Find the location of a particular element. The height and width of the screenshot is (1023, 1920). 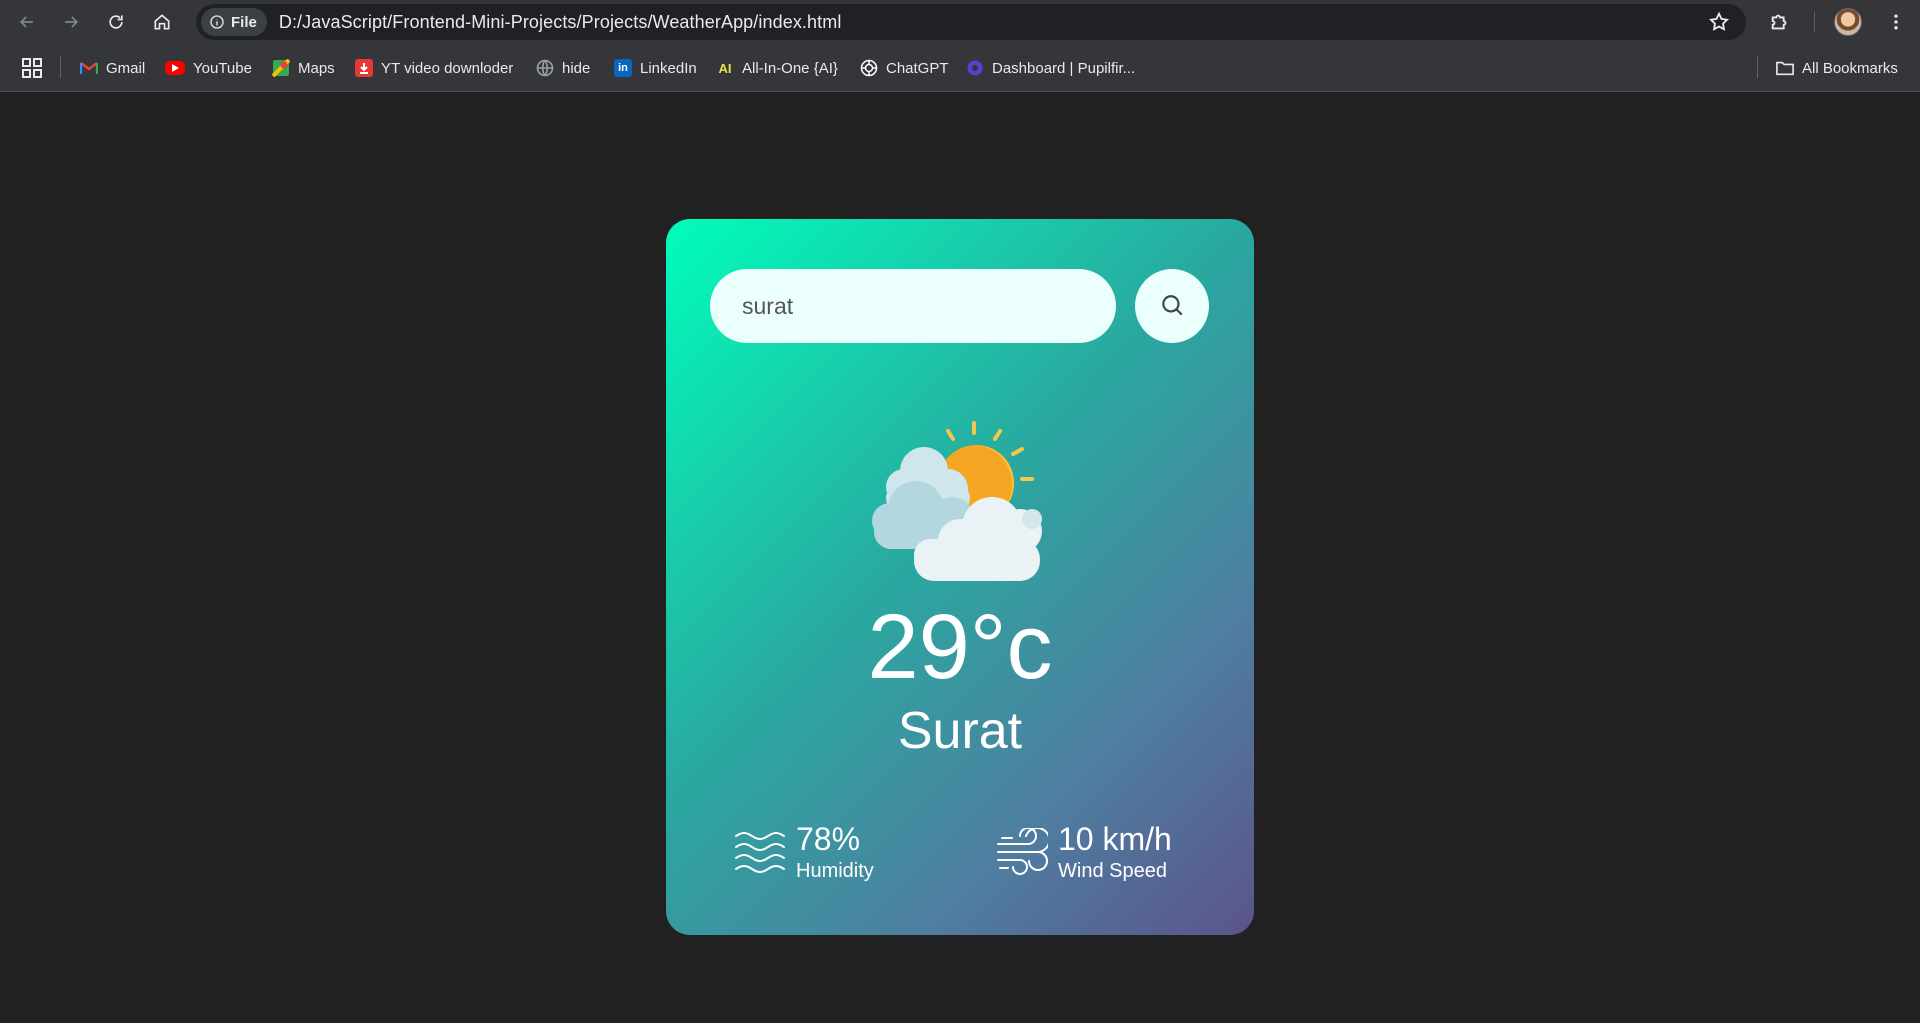

partly-cloudy-icon is located at coordinates (957, 501).